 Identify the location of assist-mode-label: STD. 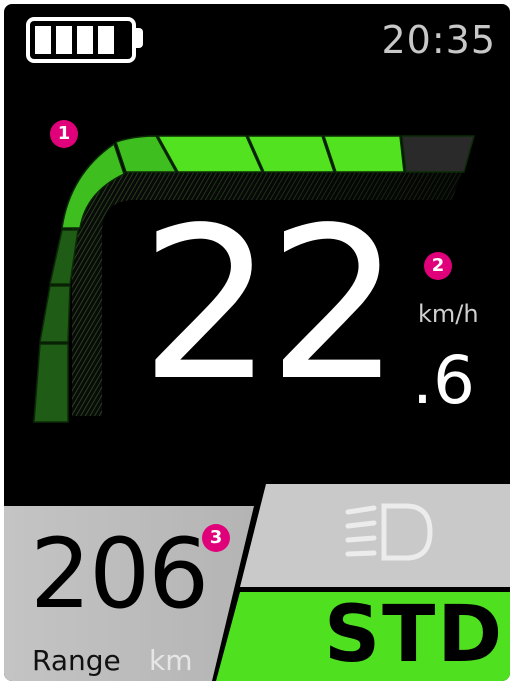
(414, 635).